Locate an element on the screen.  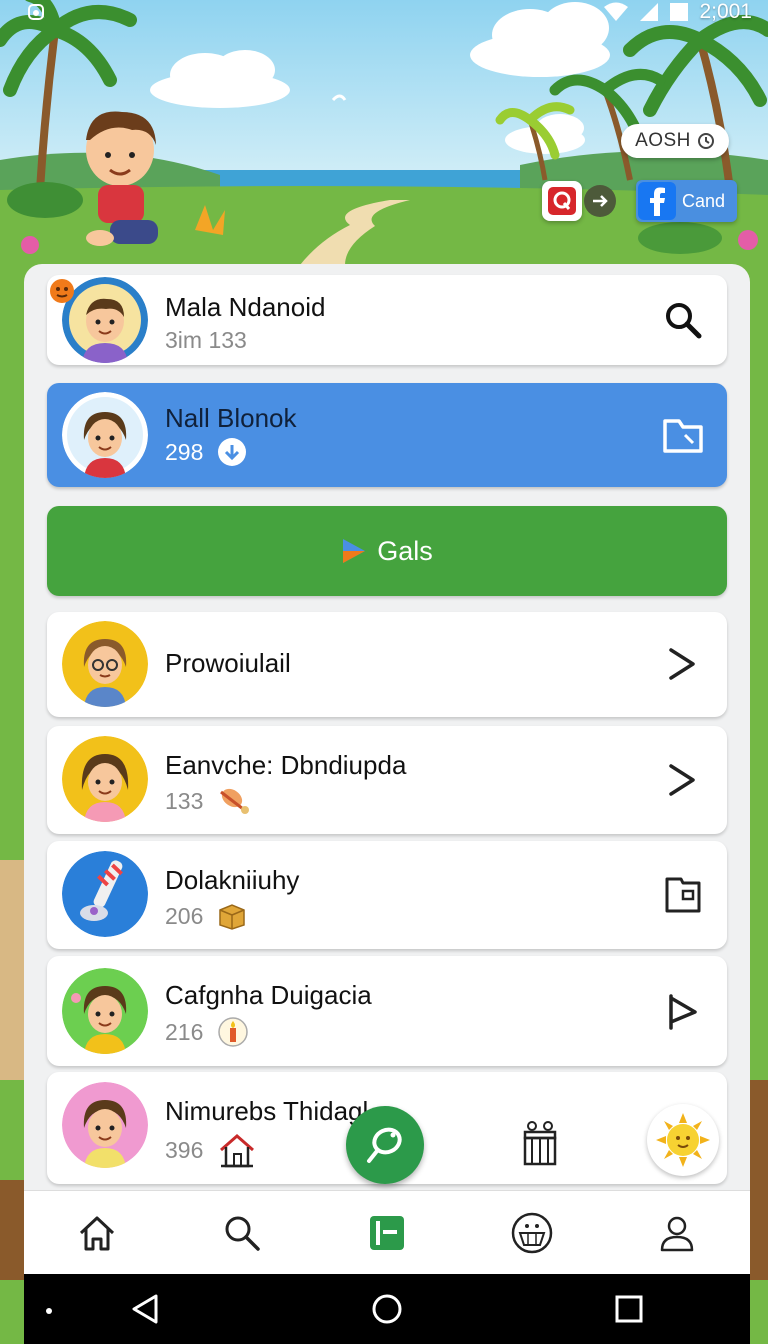
back-triangle-icon is located at coordinates (145, 1309).